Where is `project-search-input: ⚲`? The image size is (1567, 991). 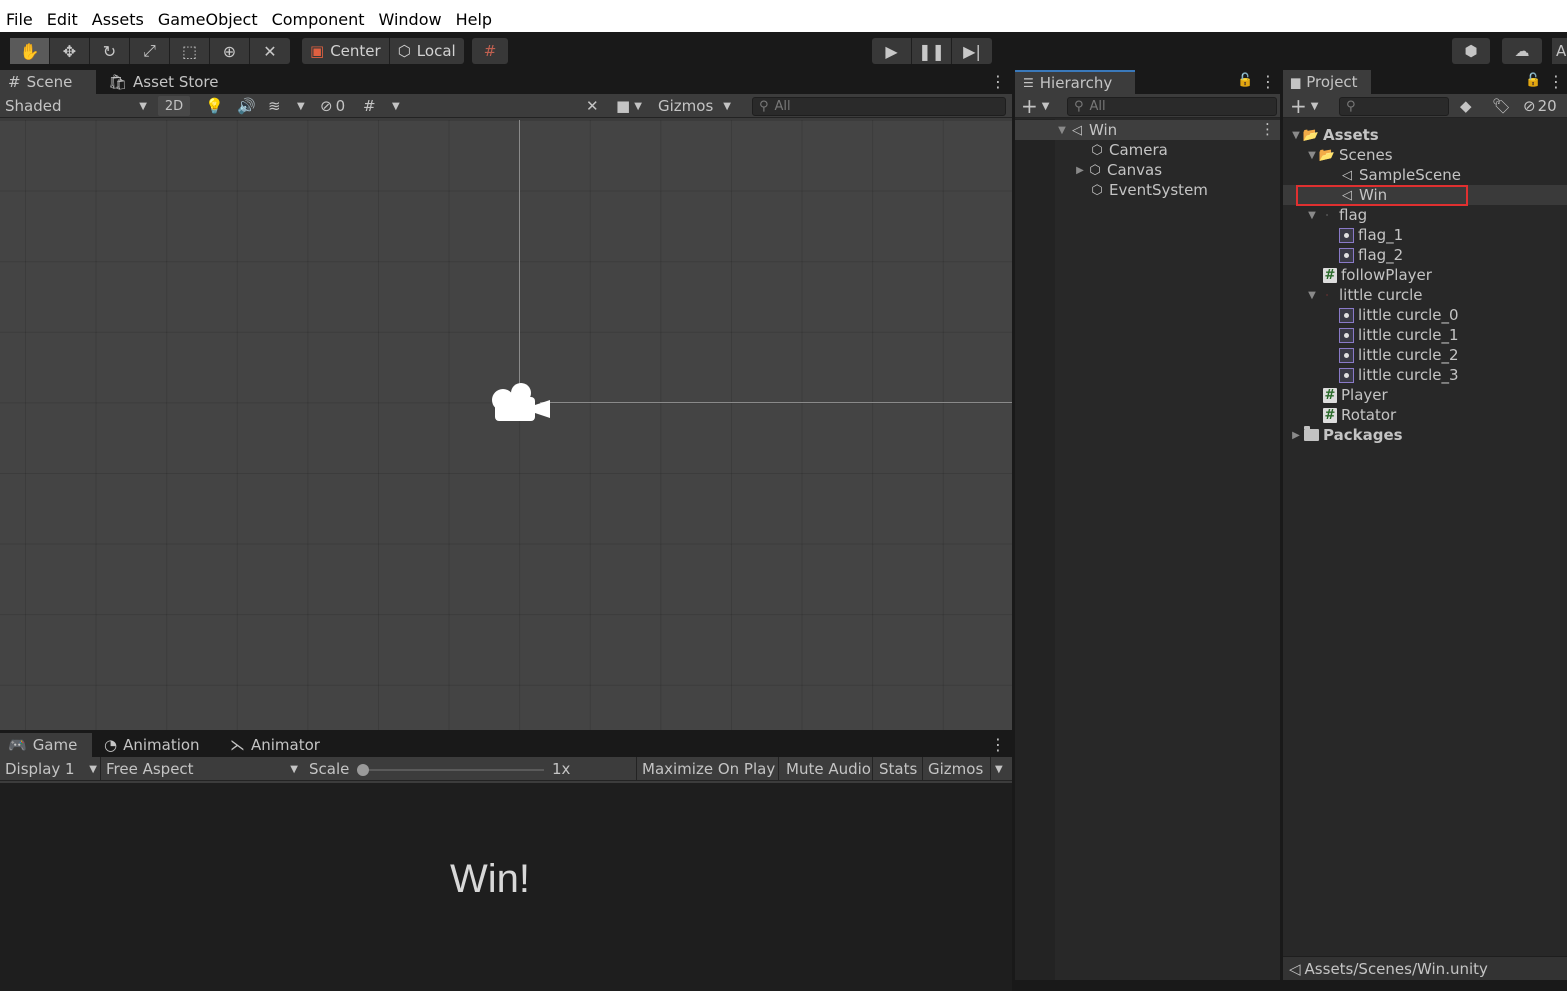 project-search-input: ⚲ is located at coordinates (1394, 106).